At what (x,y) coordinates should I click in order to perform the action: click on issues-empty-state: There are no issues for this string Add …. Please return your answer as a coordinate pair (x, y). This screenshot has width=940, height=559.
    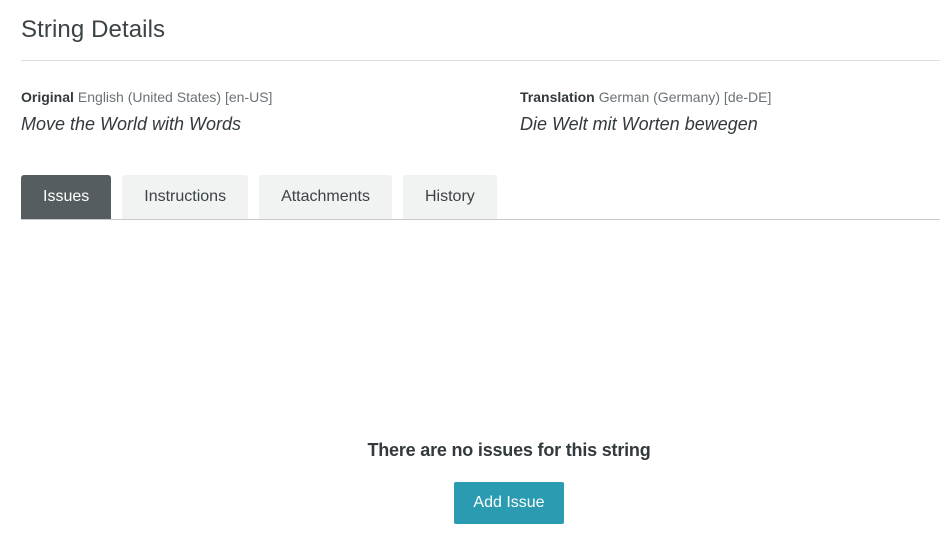
    Looking at the image, I should click on (480, 482).